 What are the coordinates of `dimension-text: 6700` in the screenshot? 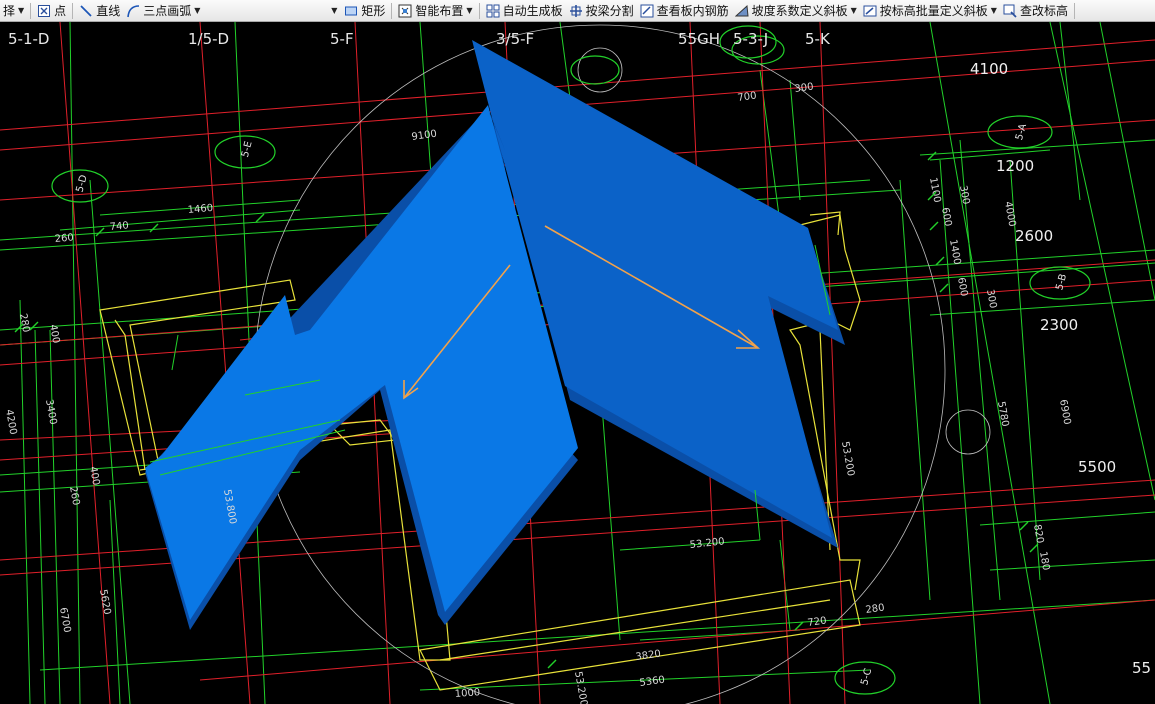 It's located at (64, 620).